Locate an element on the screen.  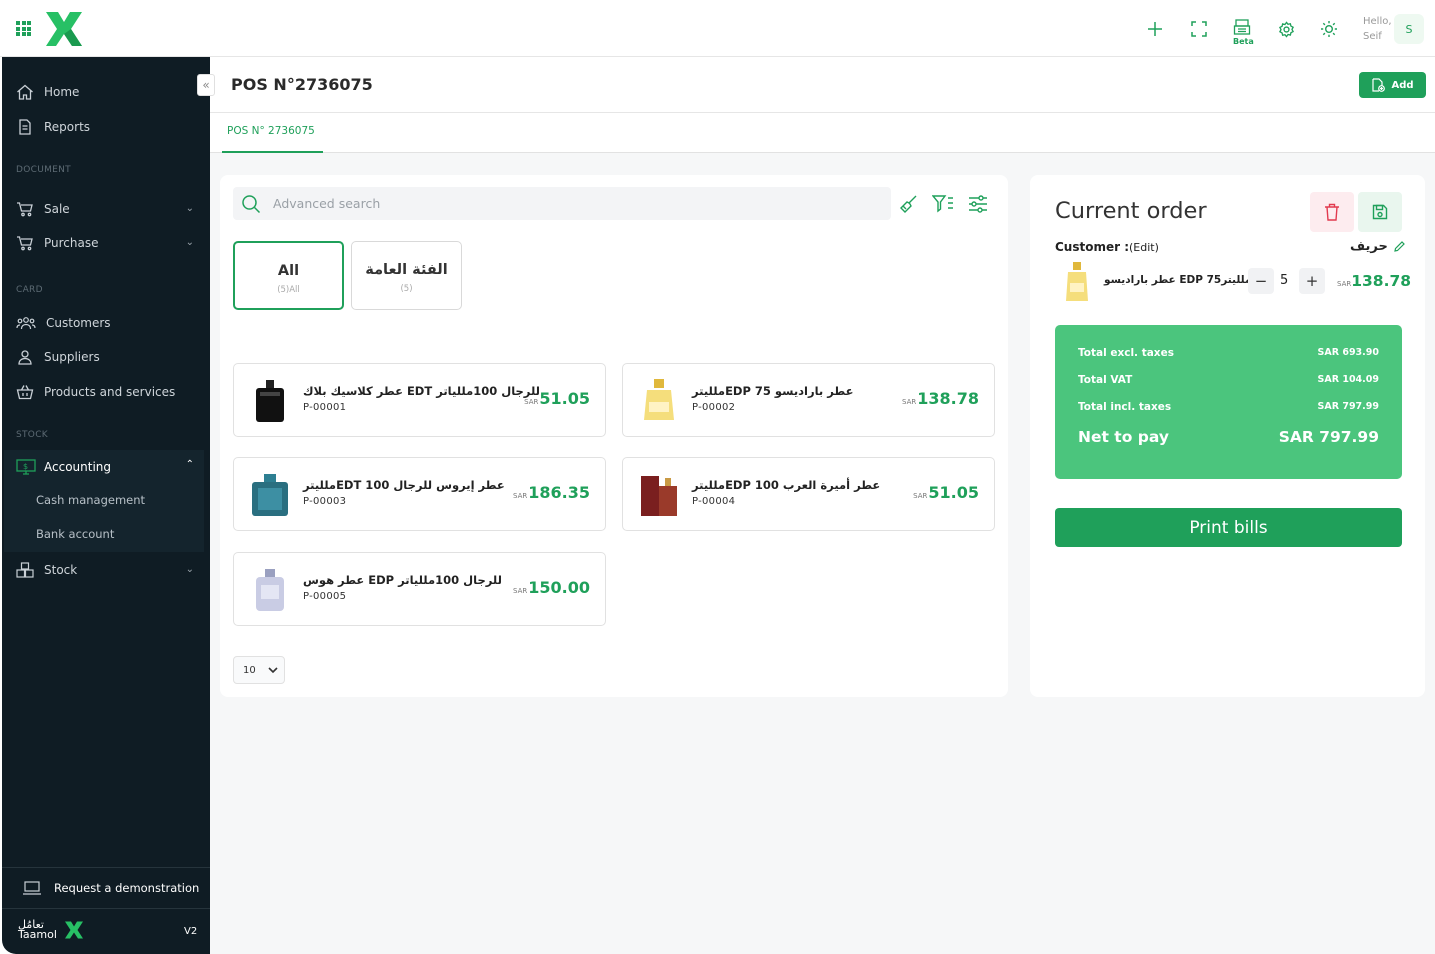
total-excl-row: Total excl. taxes SAR 693.90 is located at coordinates (1228, 353).